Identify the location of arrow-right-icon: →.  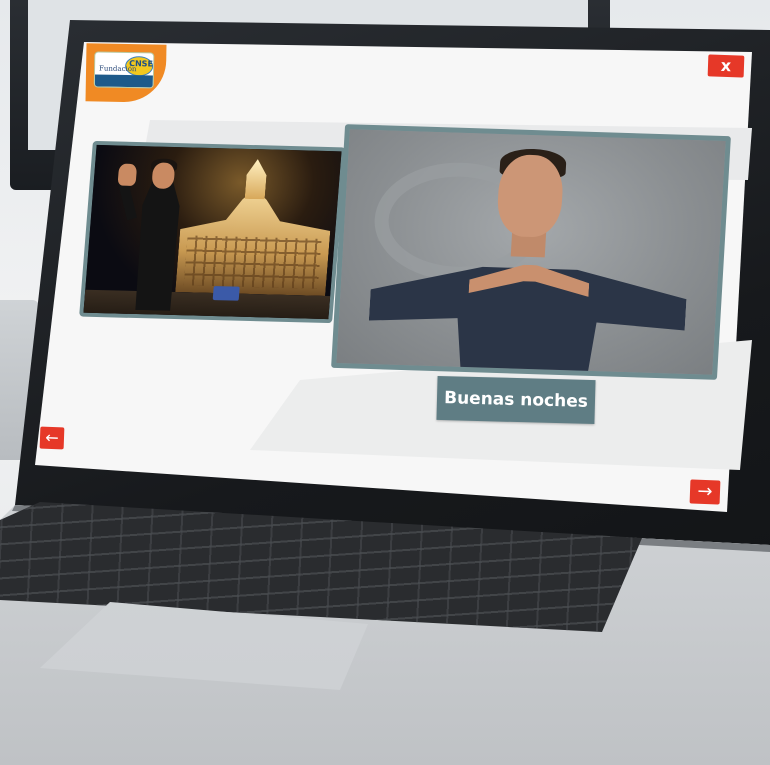
(705, 491).